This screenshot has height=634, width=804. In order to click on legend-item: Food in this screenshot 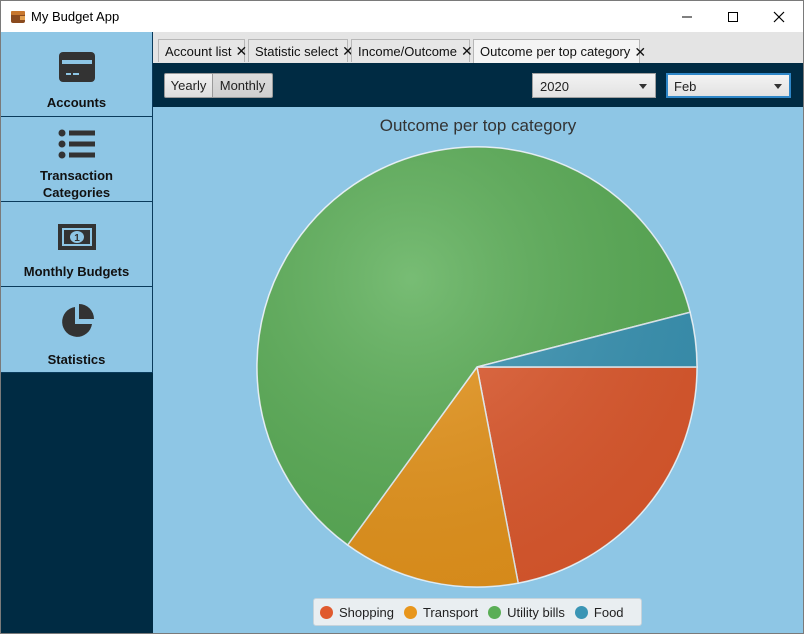, I will do `click(599, 612)`.